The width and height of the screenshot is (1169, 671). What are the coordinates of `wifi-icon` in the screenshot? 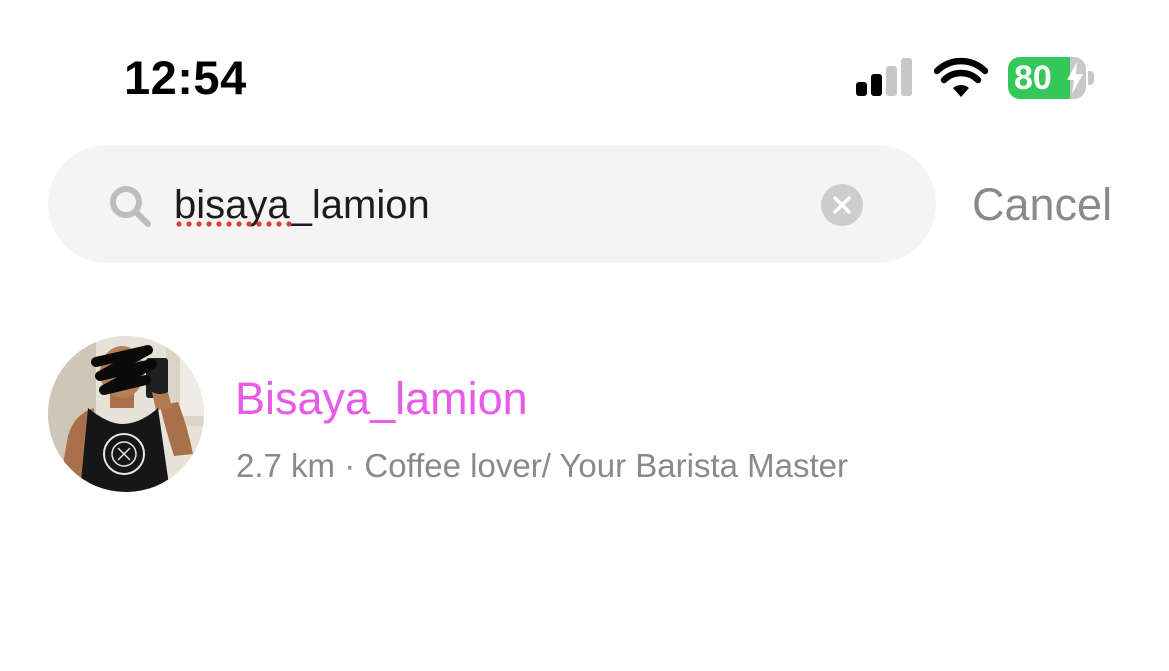 It's located at (961, 77).